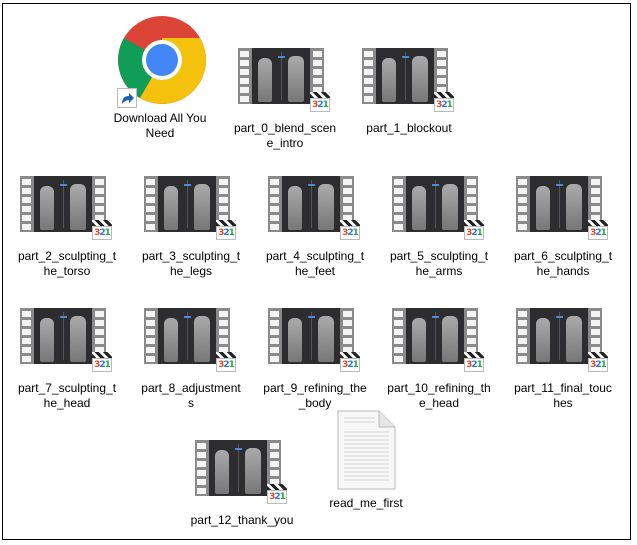 The image size is (637, 545). What do you see at coordinates (439, 395) in the screenshot?
I see `file-item-label: part_10_refining_the_head` at bounding box center [439, 395].